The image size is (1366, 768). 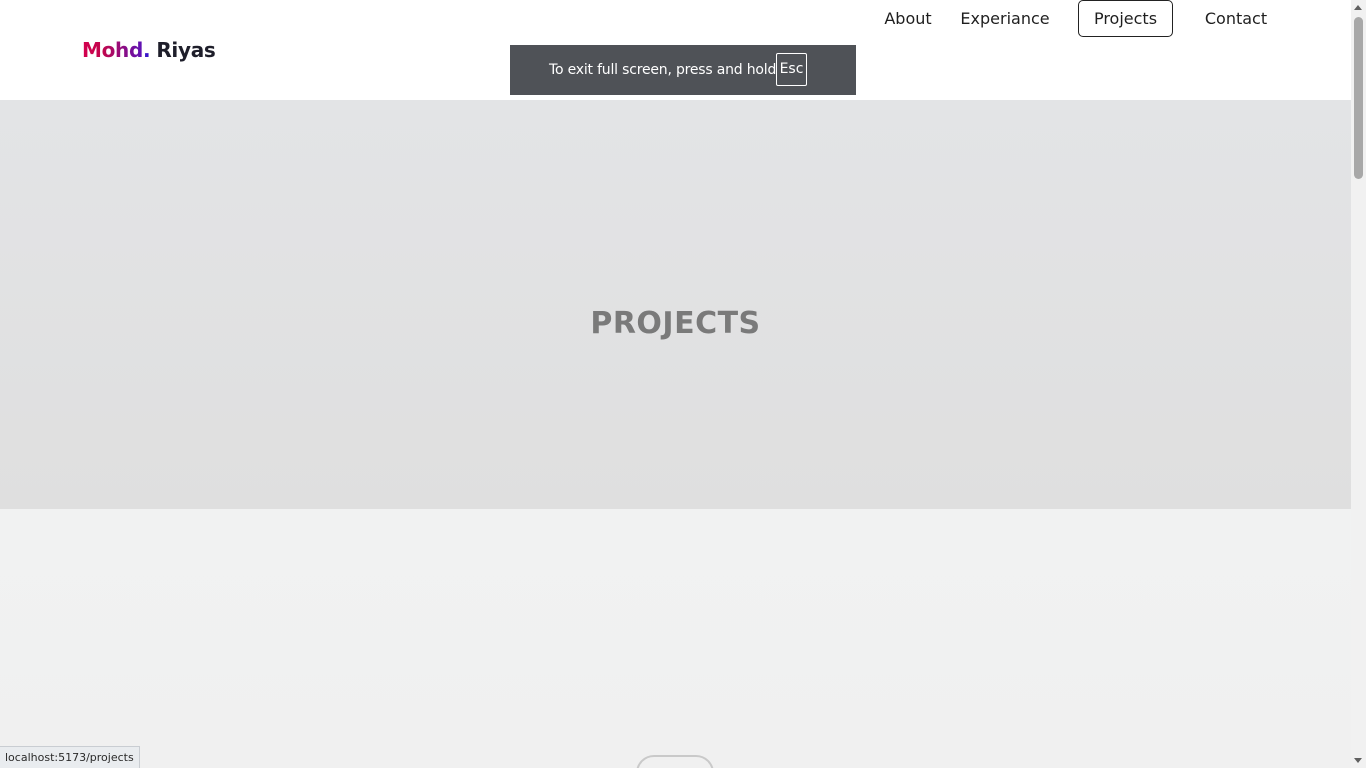 I want to click on nav-link-projects: Projects, so click(x=1125, y=18).